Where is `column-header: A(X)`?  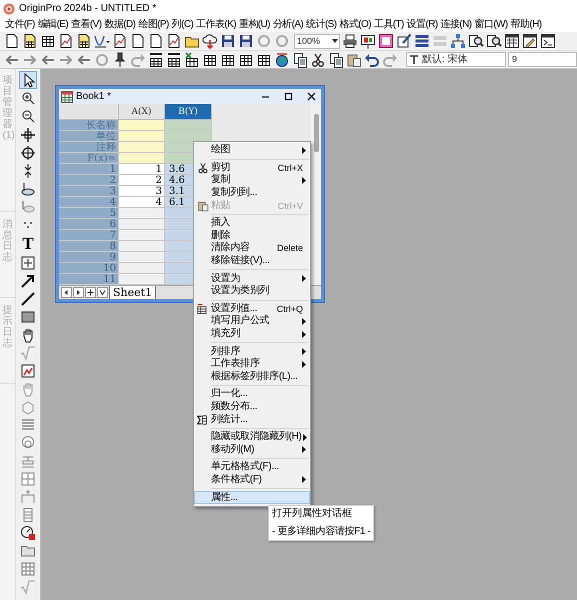
column-header: A(X) is located at coordinates (142, 112).